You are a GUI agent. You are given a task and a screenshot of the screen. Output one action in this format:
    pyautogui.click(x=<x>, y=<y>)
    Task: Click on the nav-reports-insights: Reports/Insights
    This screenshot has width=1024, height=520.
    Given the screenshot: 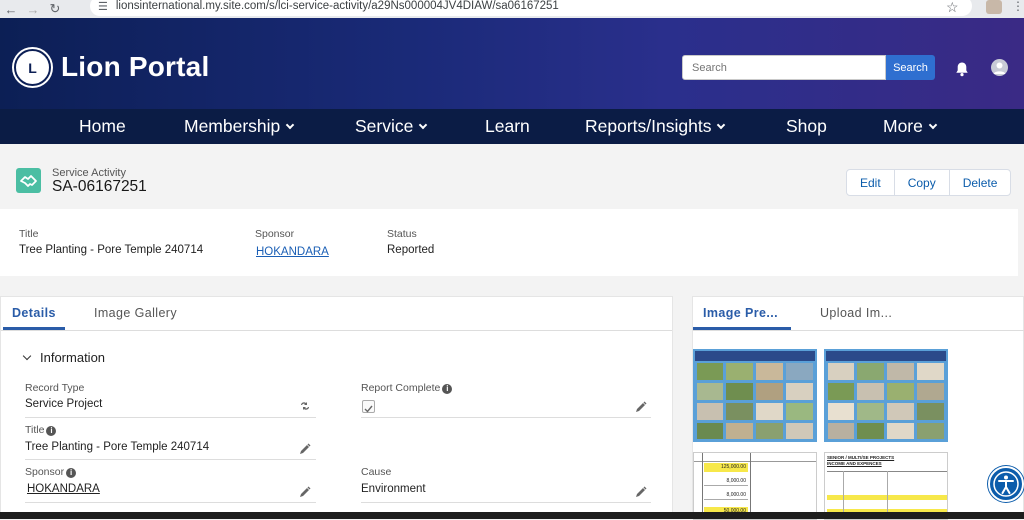 What is the action you would take?
    pyautogui.click(x=655, y=126)
    